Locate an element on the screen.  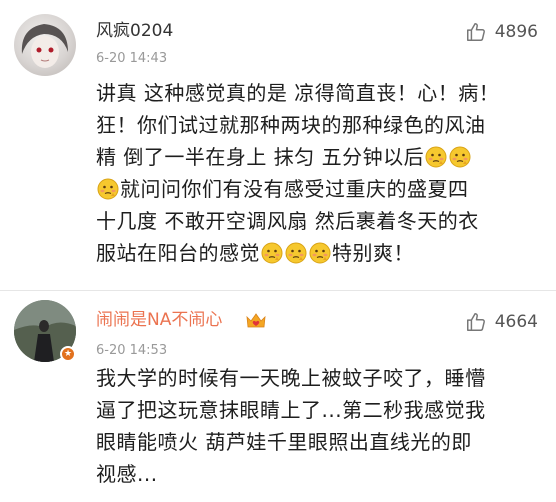
comment-line: 精 倒了一半在身上 抹匀 五分钟以后 is located at coordinates (316, 157).